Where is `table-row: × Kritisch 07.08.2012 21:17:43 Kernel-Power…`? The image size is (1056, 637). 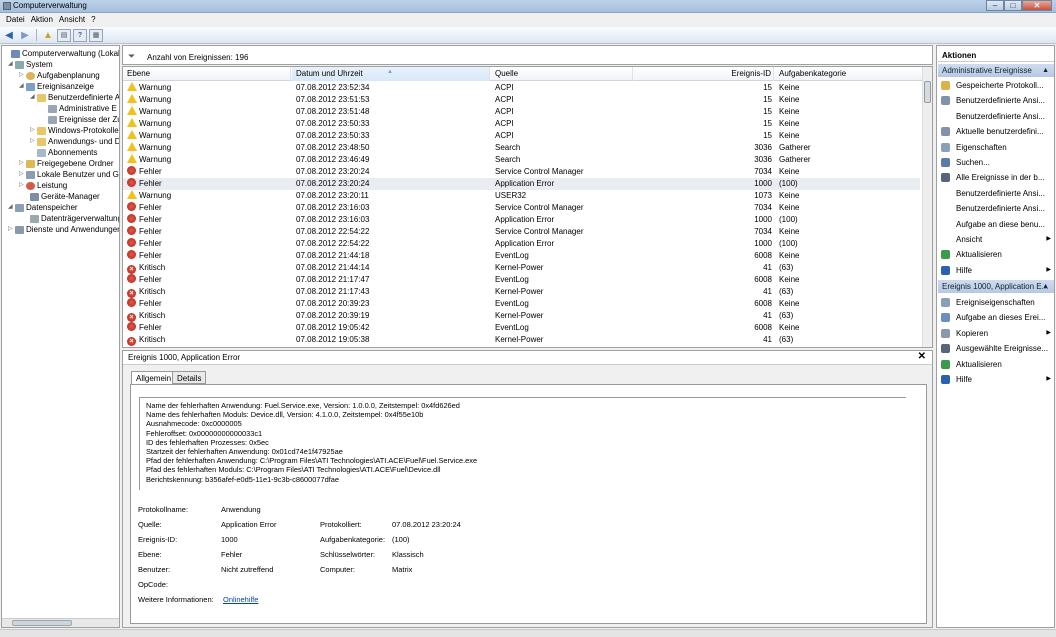
table-row: × Kritisch 07.08.2012 21:17:43 Kernel-Power… is located at coordinates (521, 292).